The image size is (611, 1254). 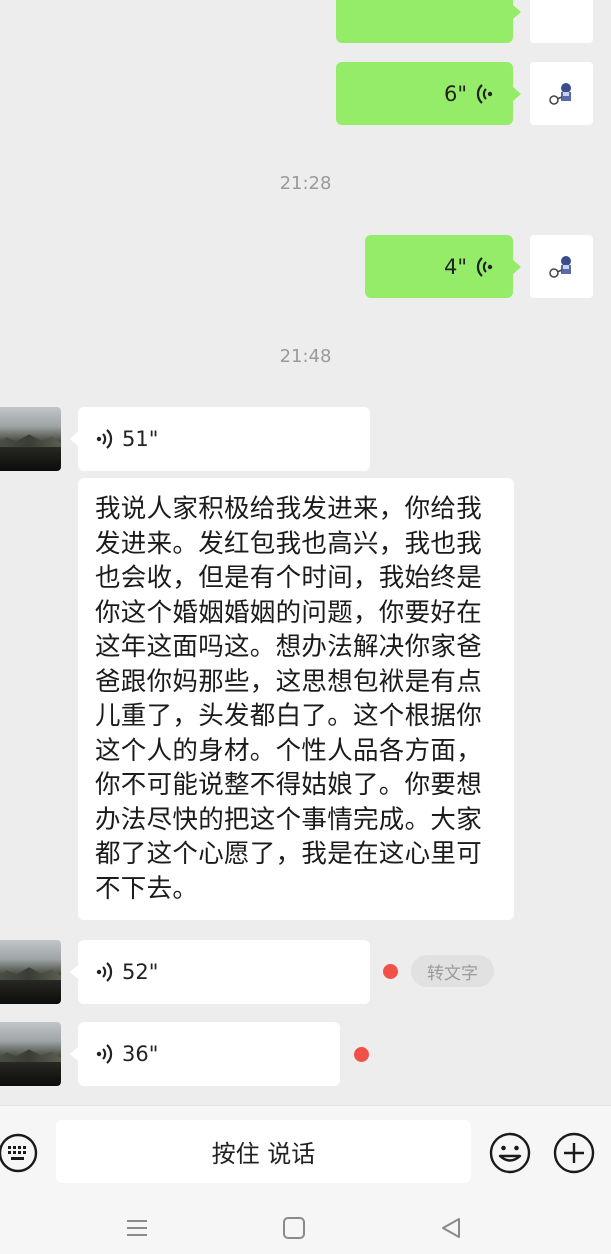 I want to click on voice-duration: 6", so click(x=455, y=93).